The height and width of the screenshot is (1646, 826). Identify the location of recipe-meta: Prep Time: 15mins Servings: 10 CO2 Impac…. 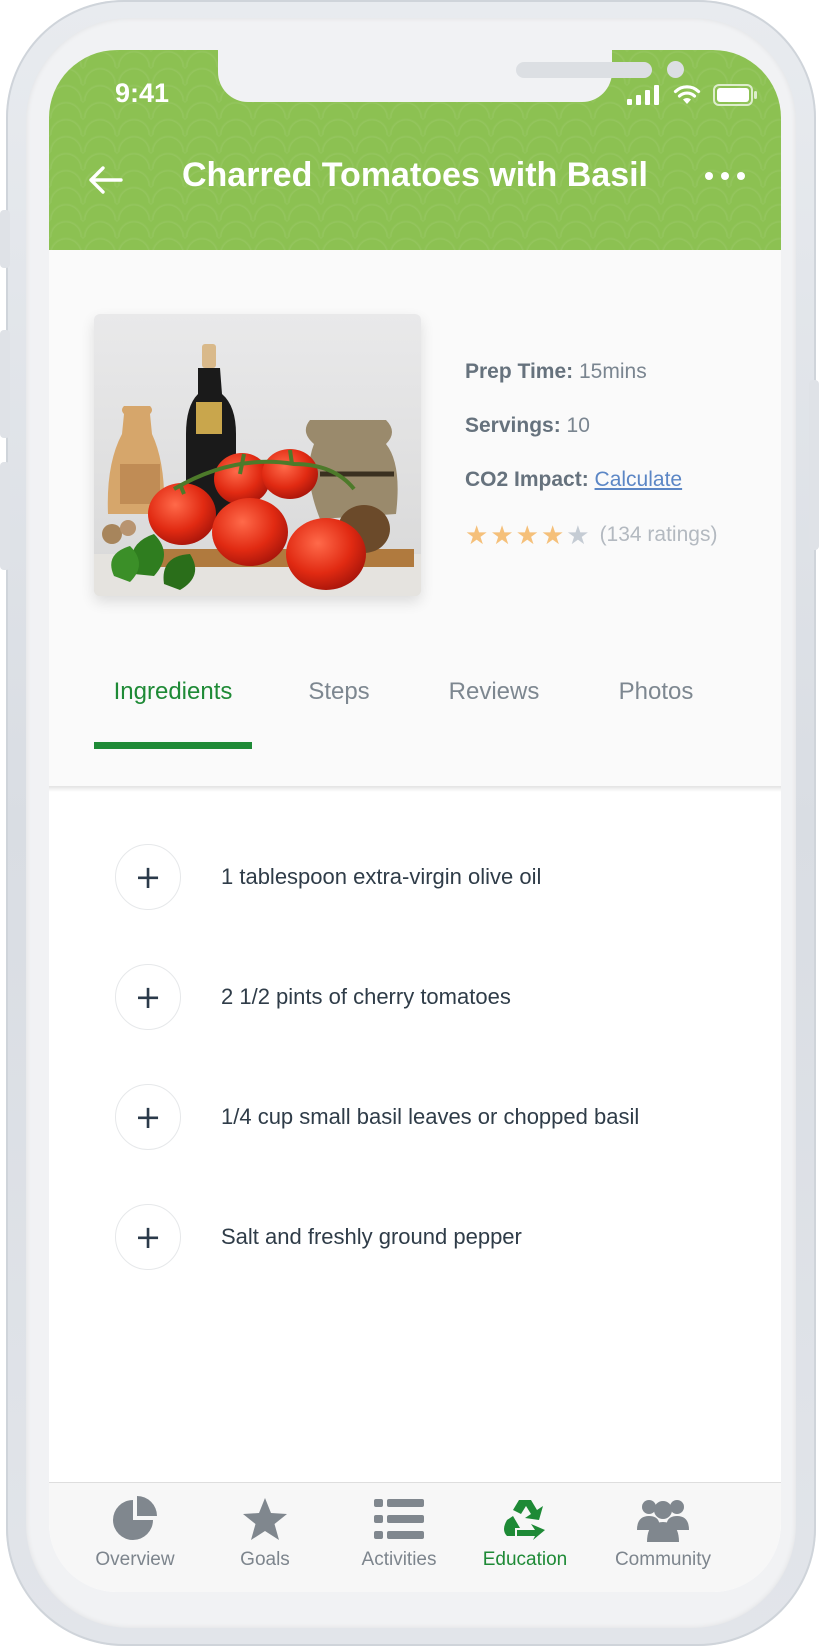
(591, 454).